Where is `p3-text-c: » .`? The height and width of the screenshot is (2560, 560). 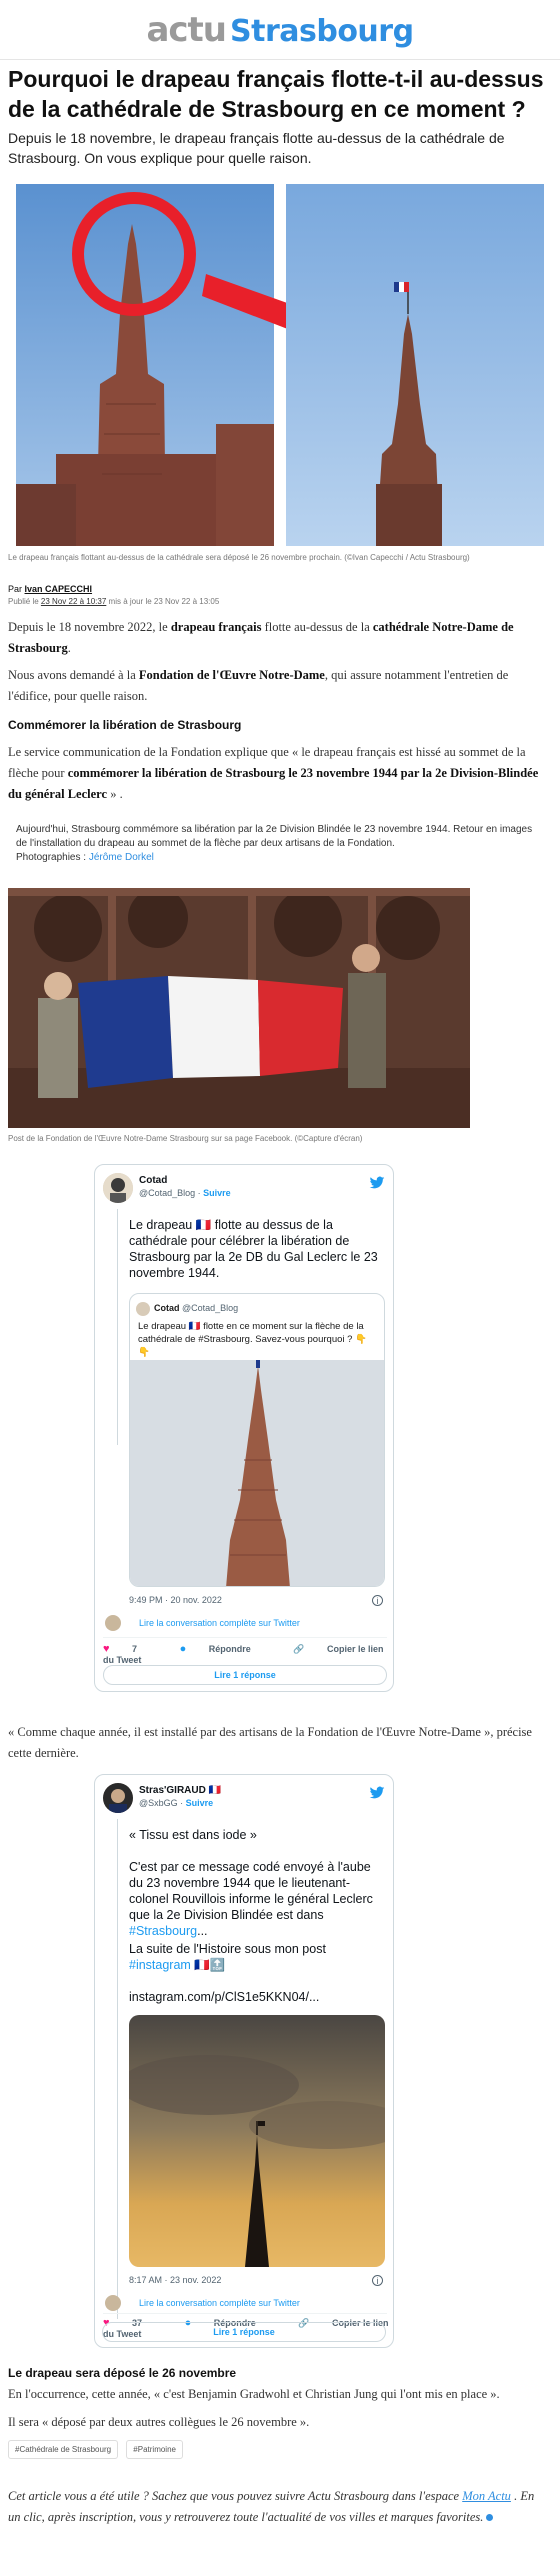 p3-text-c: » . is located at coordinates (116, 794).